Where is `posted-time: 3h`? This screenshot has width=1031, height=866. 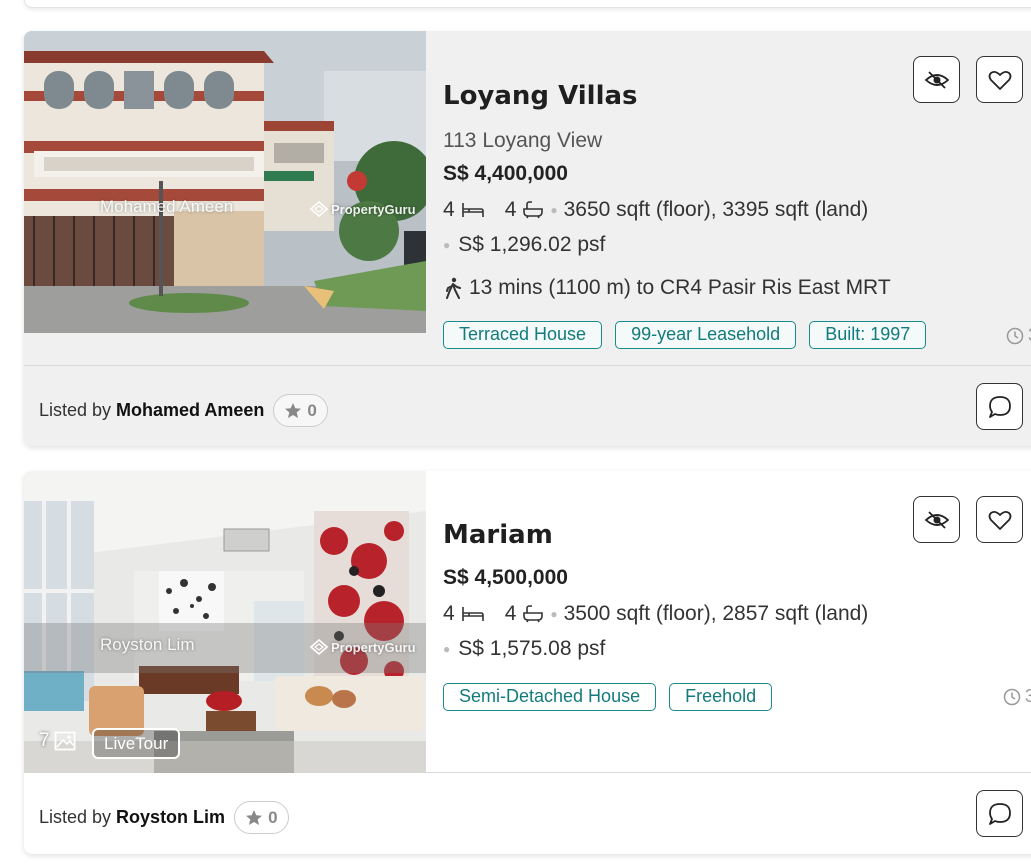
posted-time: 3h is located at coordinates (1018, 335).